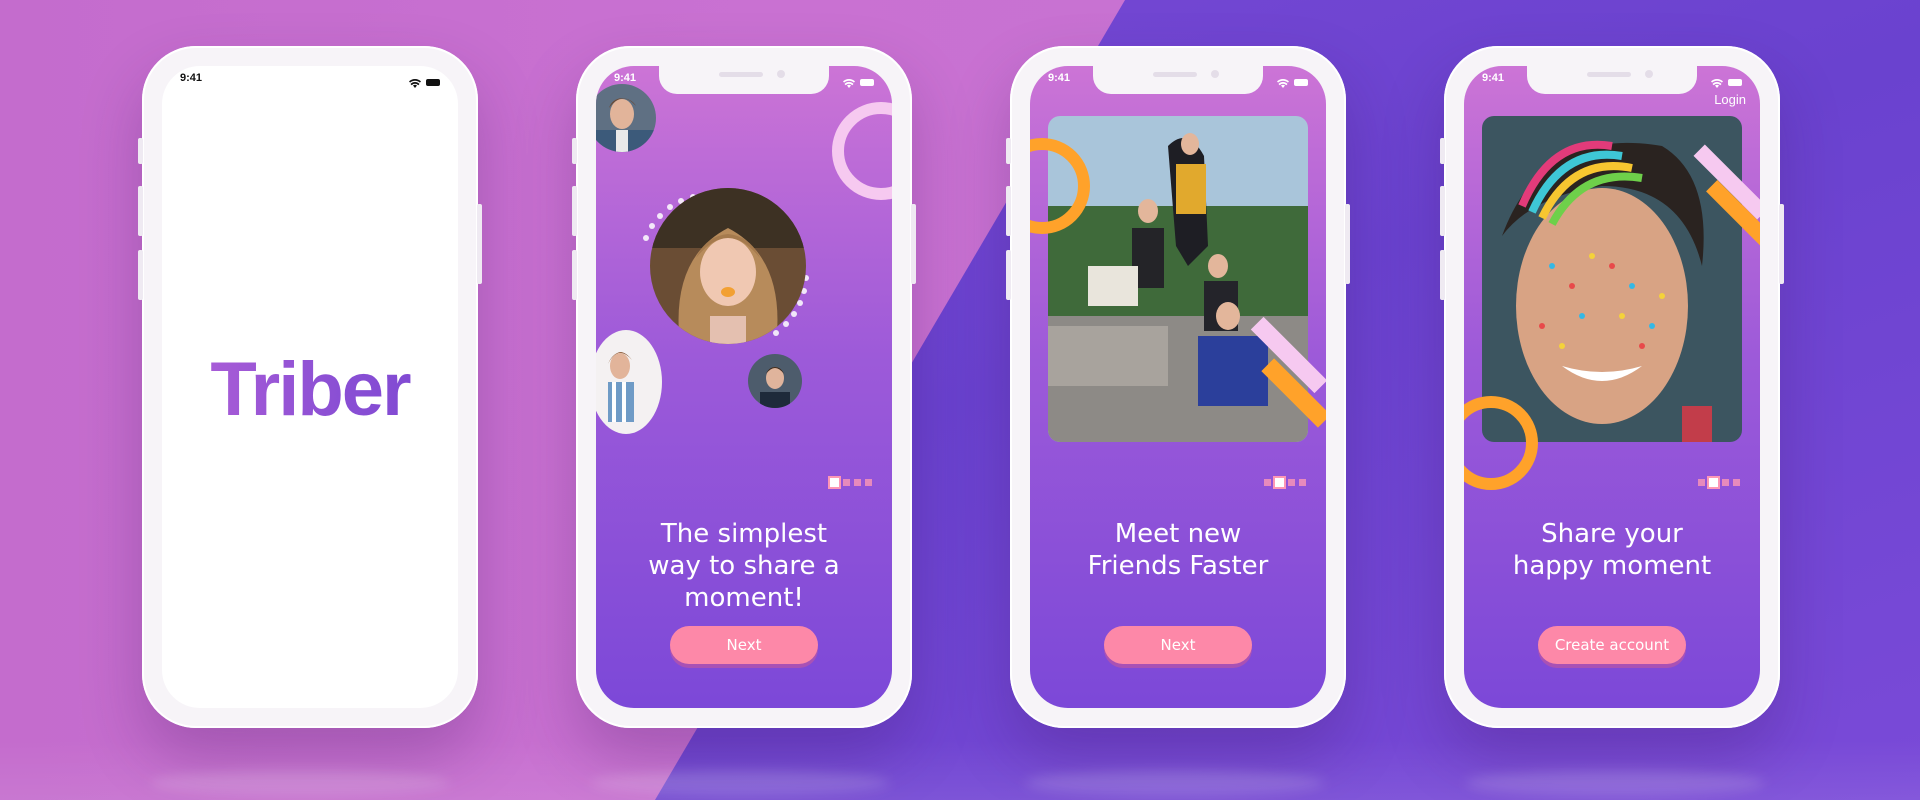 The width and height of the screenshot is (1920, 800). Describe the element at coordinates (1612, 534) in the screenshot. I see `caption-line: Share your` at that location.